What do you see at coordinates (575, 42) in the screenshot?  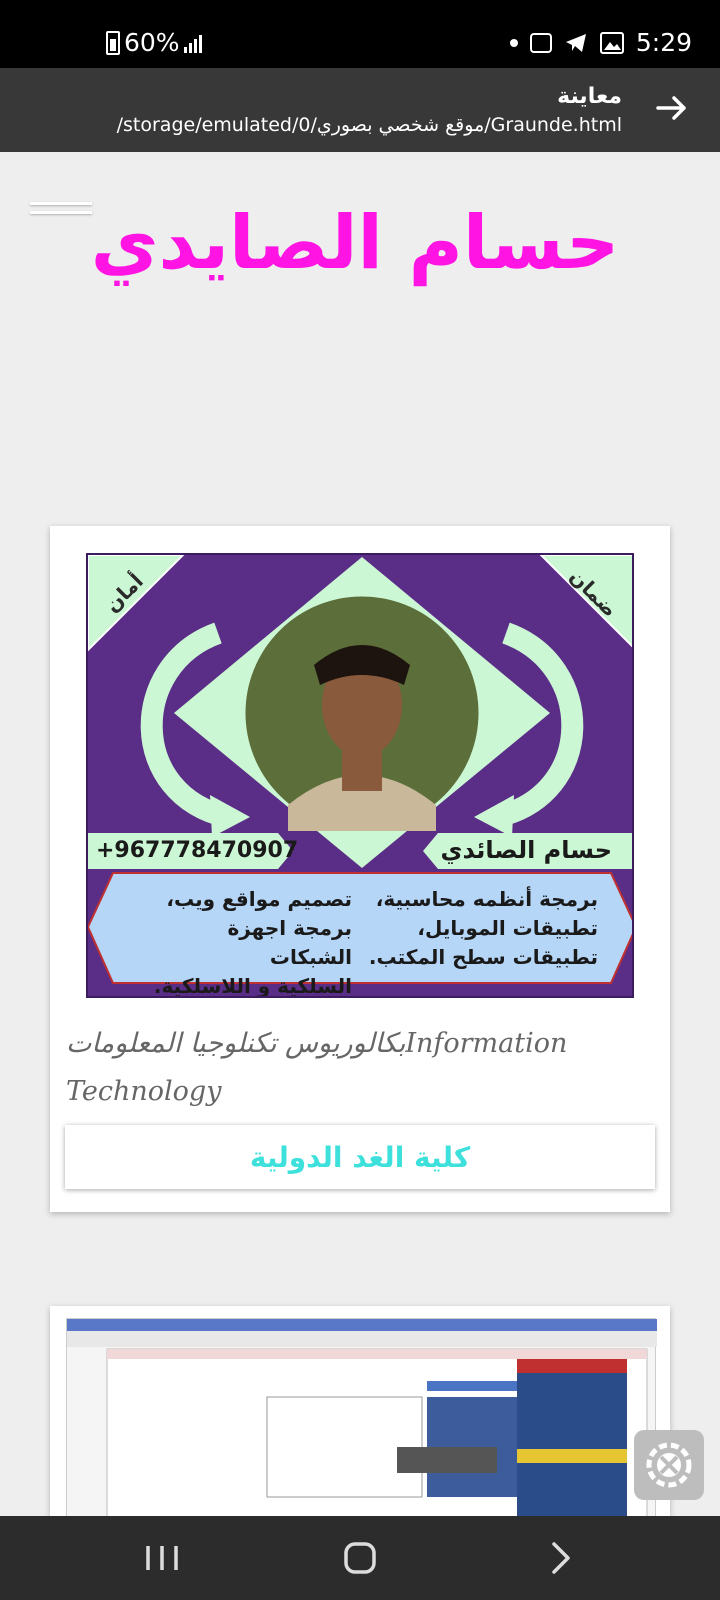 I see `telegram-icon` at bounding box center [575, 42].